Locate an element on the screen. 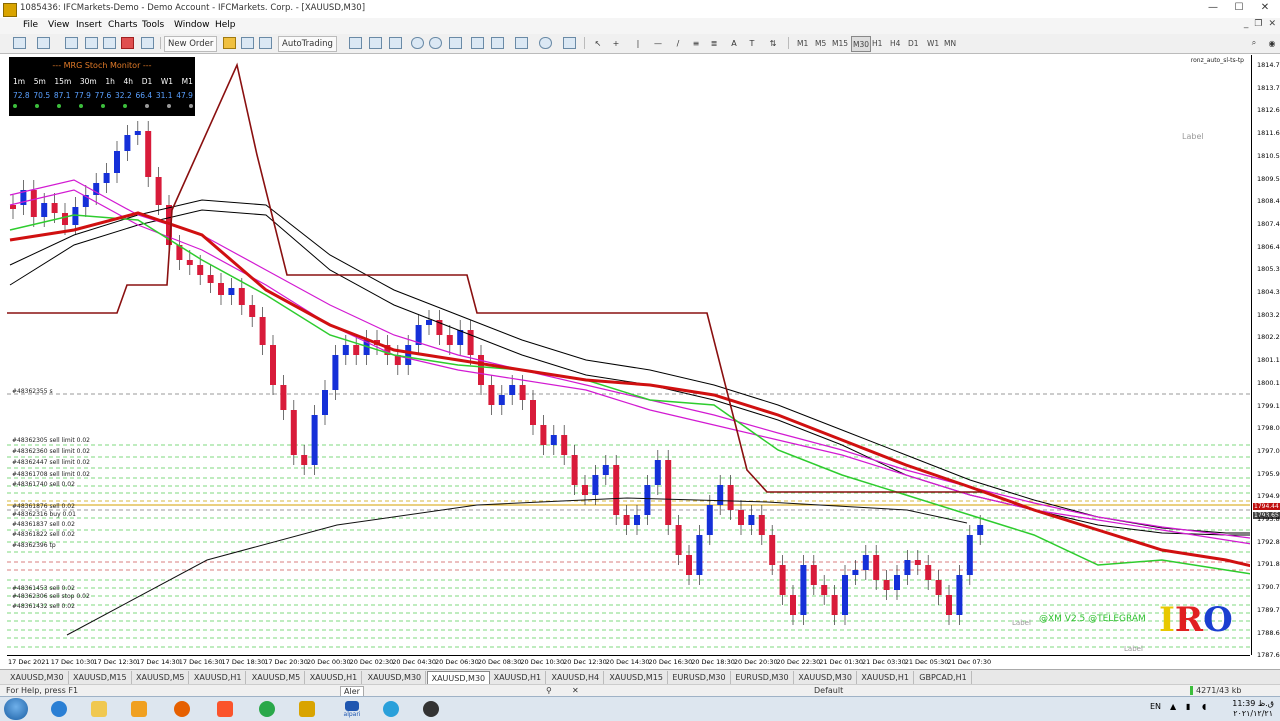 This screenshot has width=1280, height=721. signals-icon is located at coordinates (265, 43).